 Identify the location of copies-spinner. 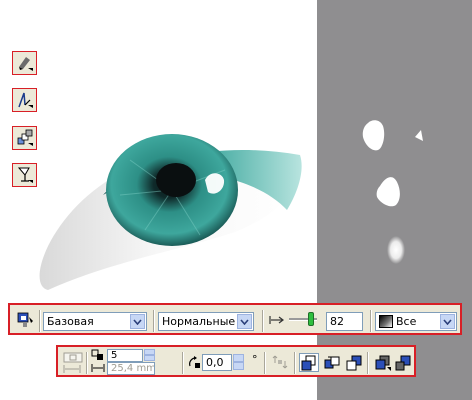
(149, 355).